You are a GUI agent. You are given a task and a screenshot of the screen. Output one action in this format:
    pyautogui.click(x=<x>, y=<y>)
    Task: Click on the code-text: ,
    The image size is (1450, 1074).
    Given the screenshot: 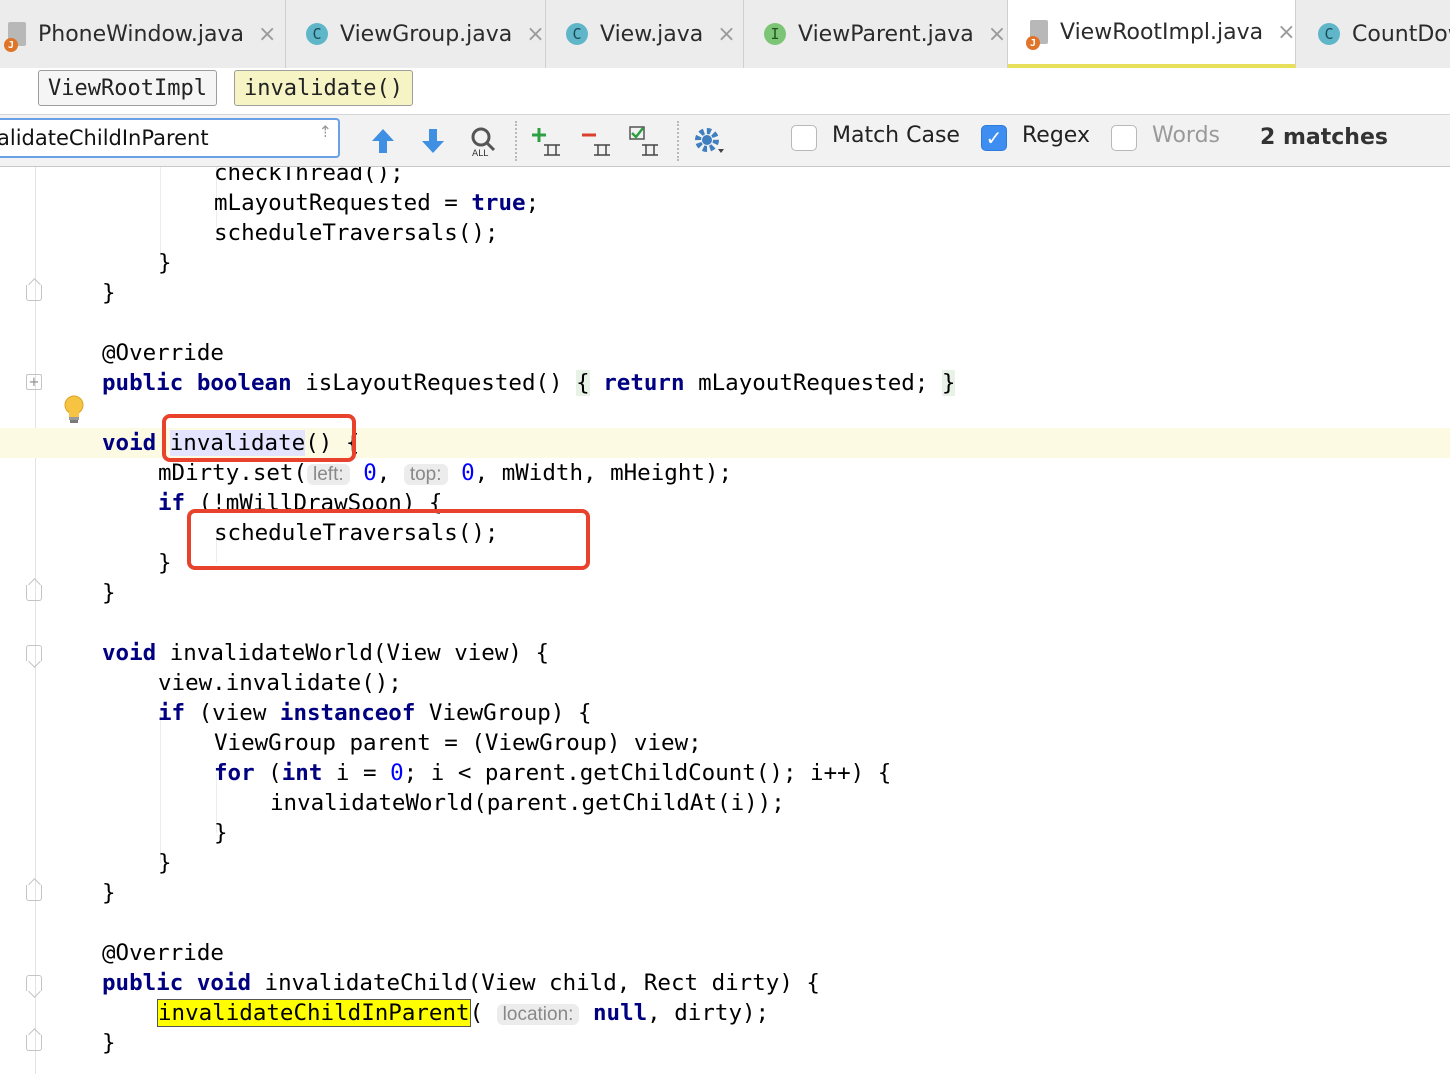 What is the action you would take?
    pyautogui.click(x=383, y=473)
    